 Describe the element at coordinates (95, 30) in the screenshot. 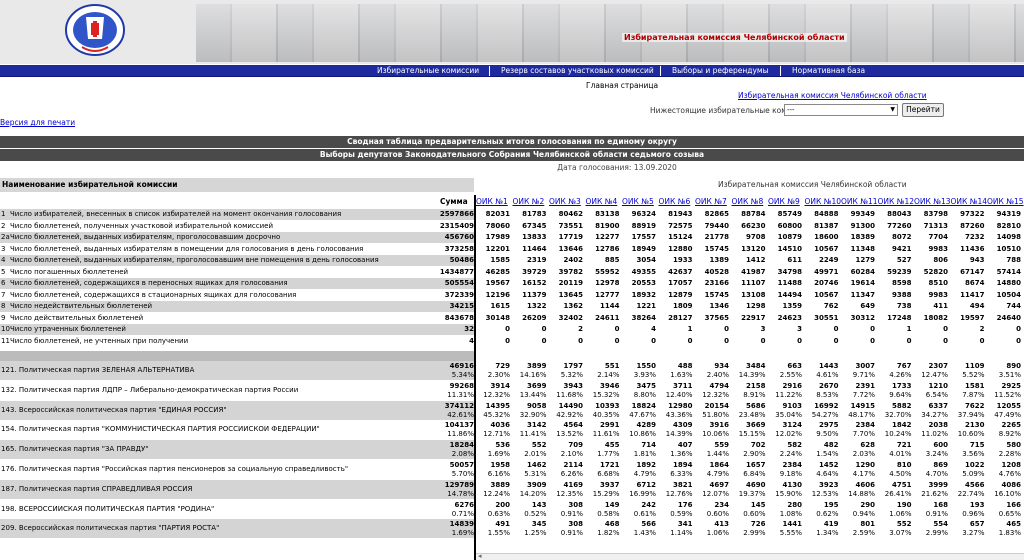

I see `commission-logo` at that location.